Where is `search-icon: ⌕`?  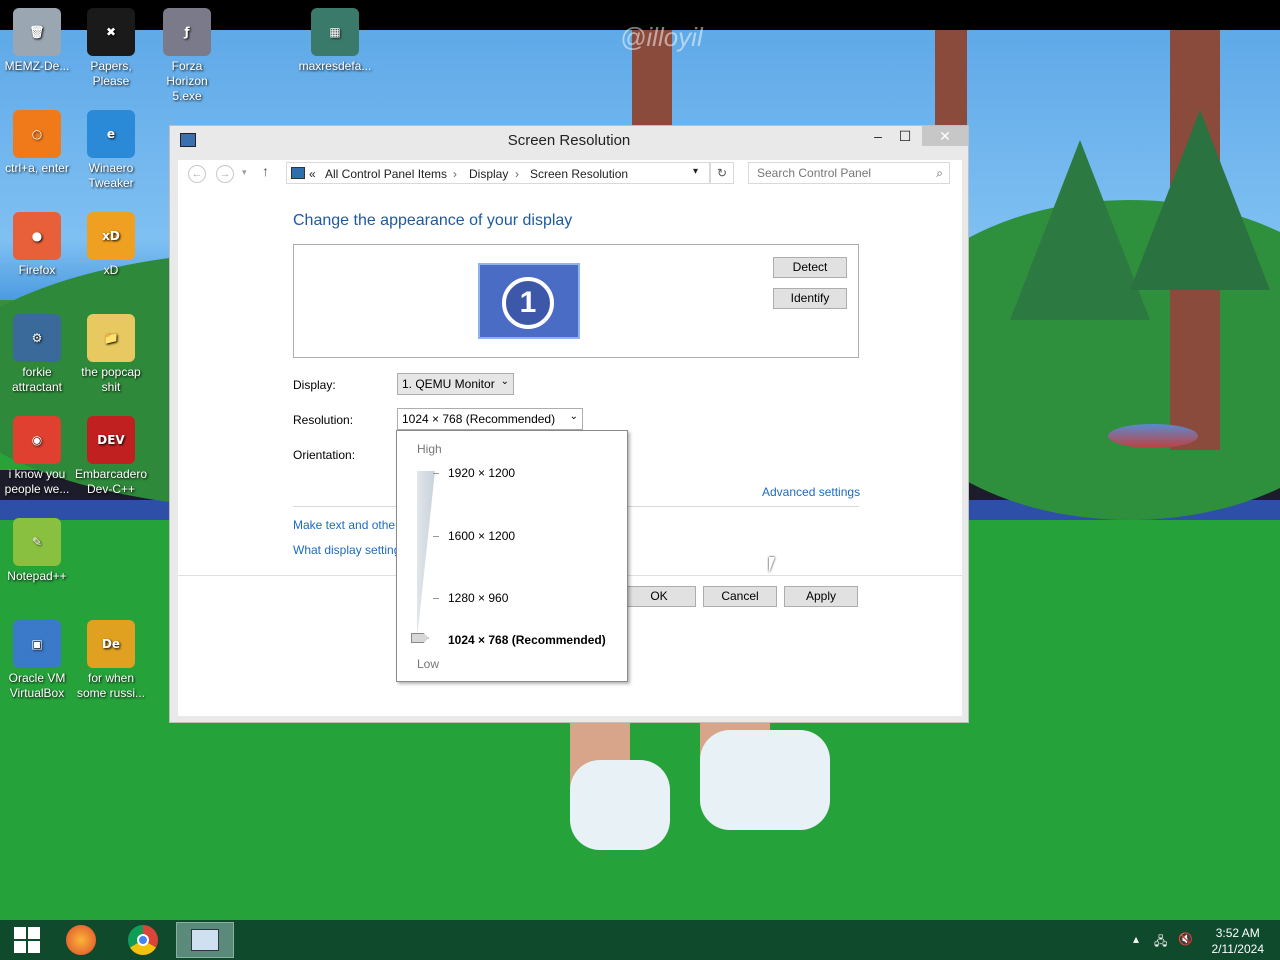 search-icon: ⌕ is located at coordinates (939, 173).